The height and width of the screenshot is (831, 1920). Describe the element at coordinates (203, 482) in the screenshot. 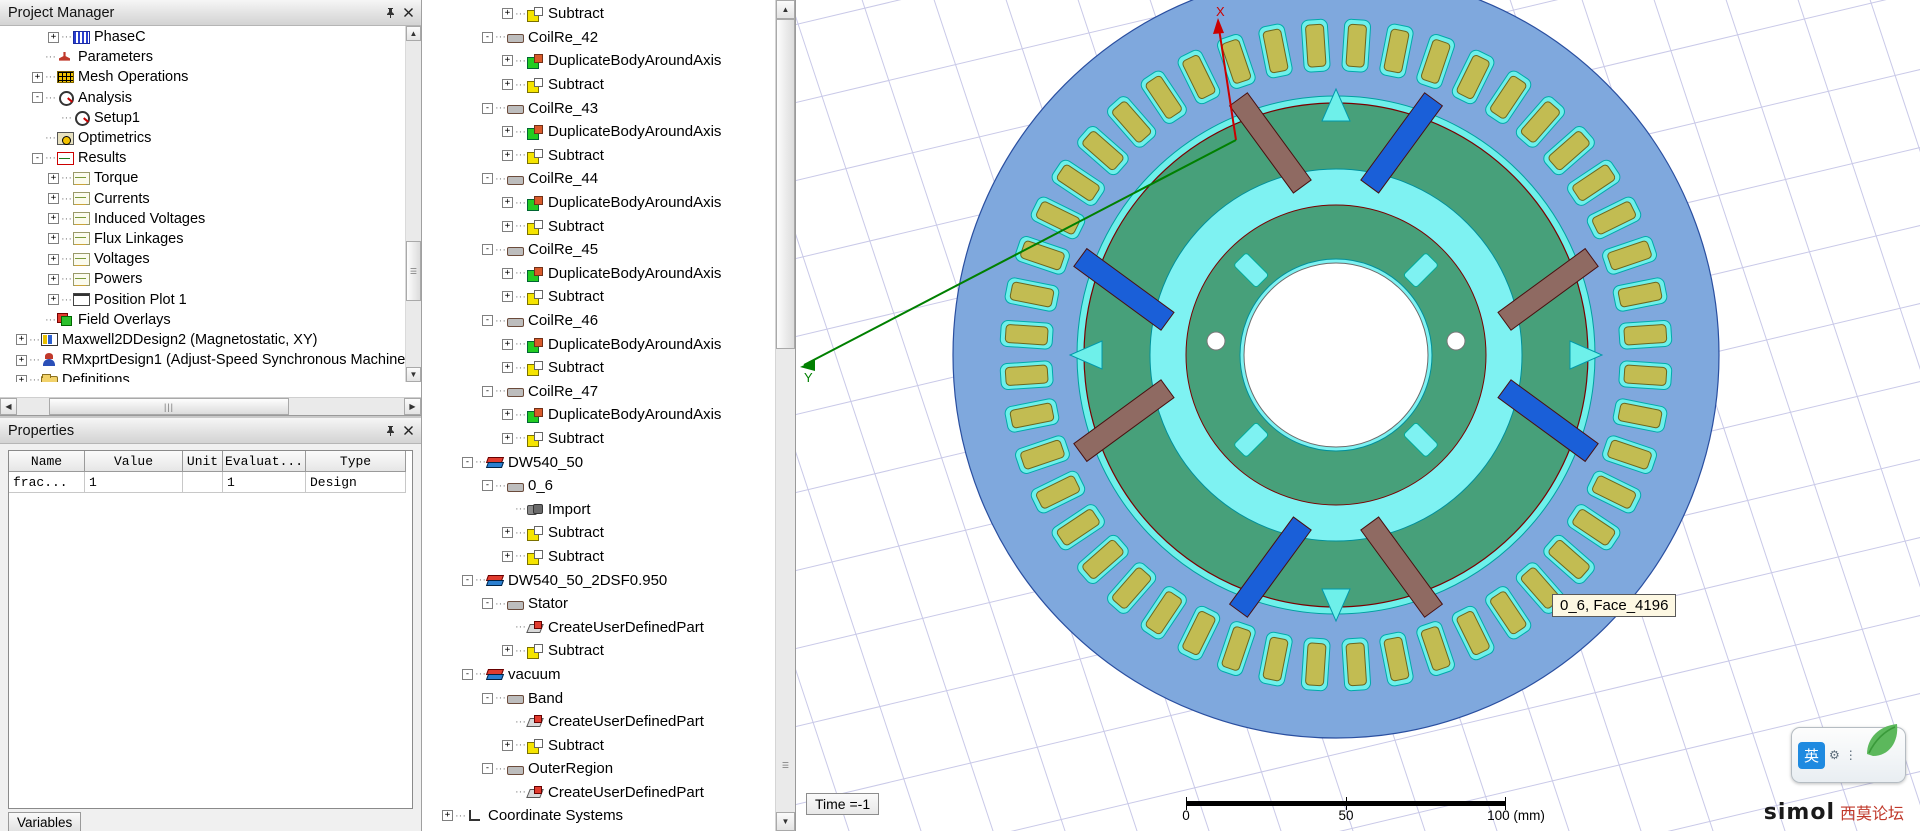

I see `cell-unit` at that location.